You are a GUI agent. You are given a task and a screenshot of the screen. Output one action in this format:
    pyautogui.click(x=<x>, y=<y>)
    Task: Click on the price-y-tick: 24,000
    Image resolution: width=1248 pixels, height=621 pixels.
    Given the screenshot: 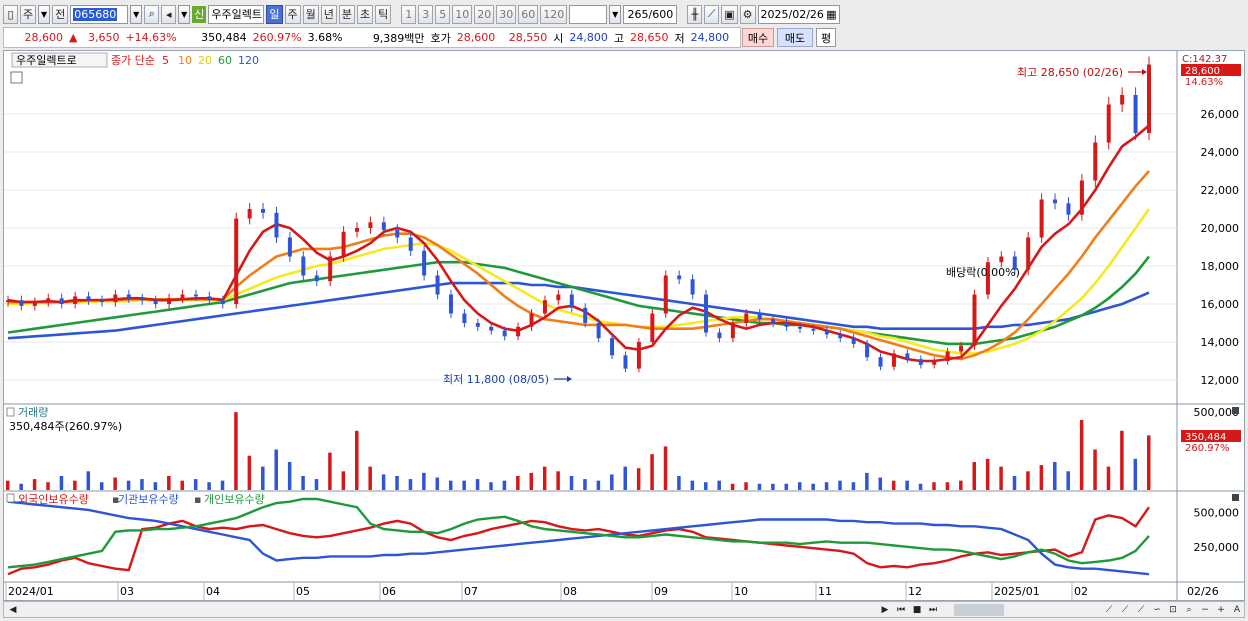 What is the action you would take?
    pyautogui.click(x=1220, y=152)
    